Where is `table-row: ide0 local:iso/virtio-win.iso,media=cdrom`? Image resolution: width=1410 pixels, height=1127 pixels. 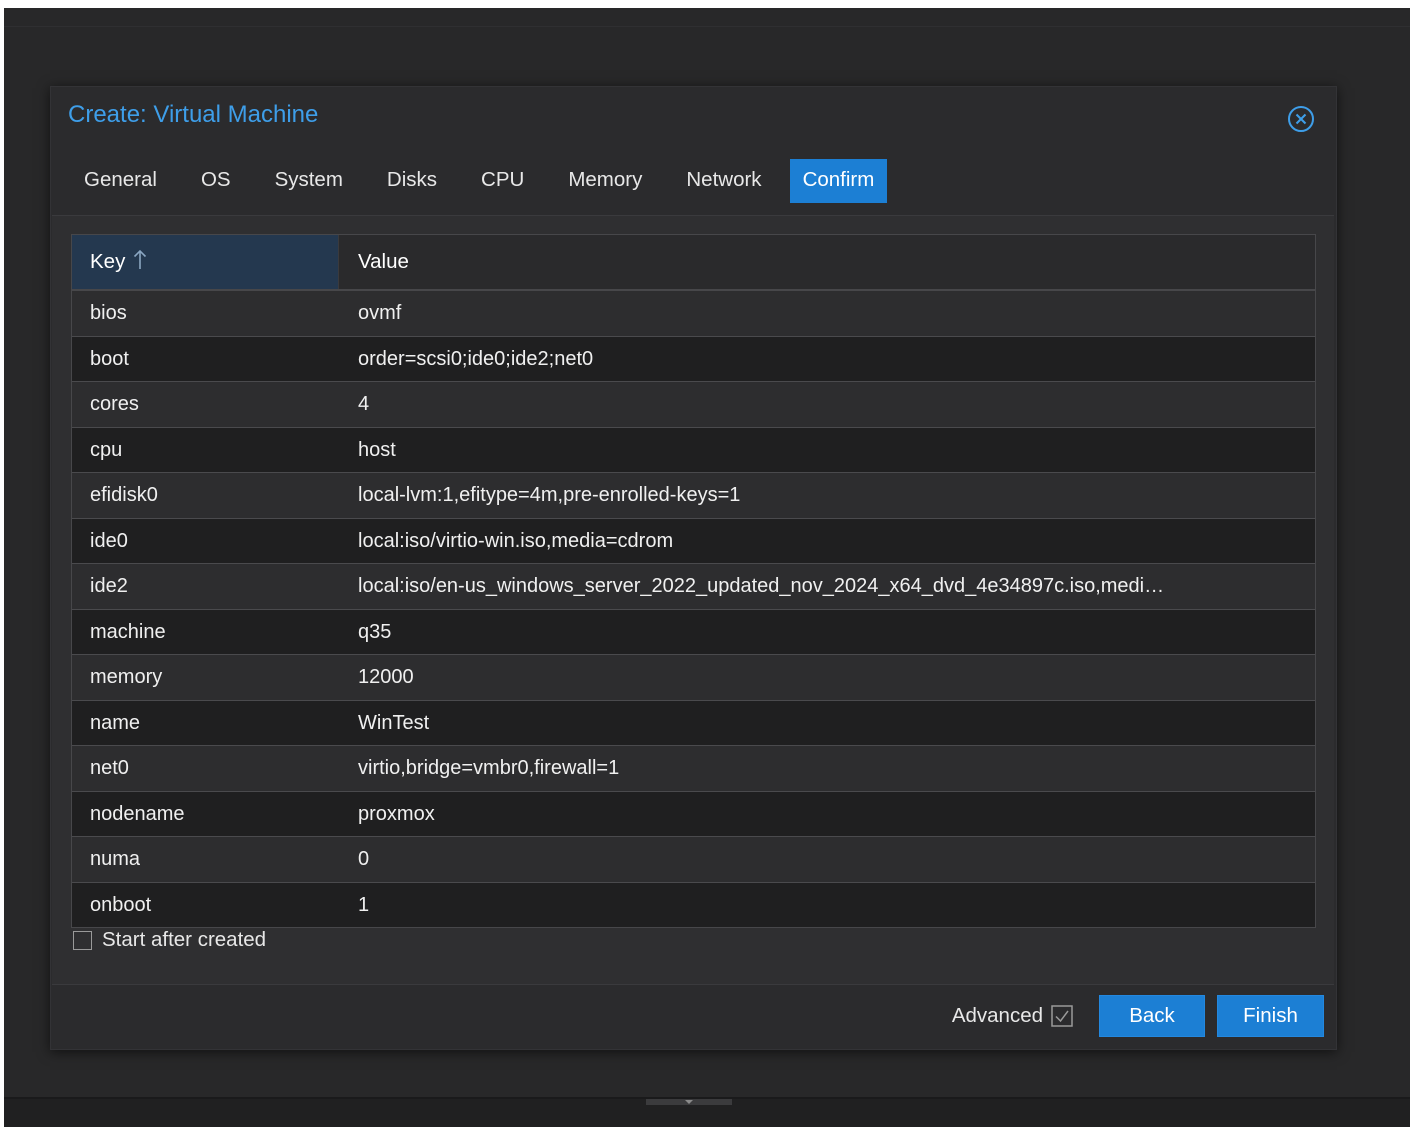 table-row: ide0 local:iso/virtio-win.iso,media=cdrom is located at coordinates (693, 541).